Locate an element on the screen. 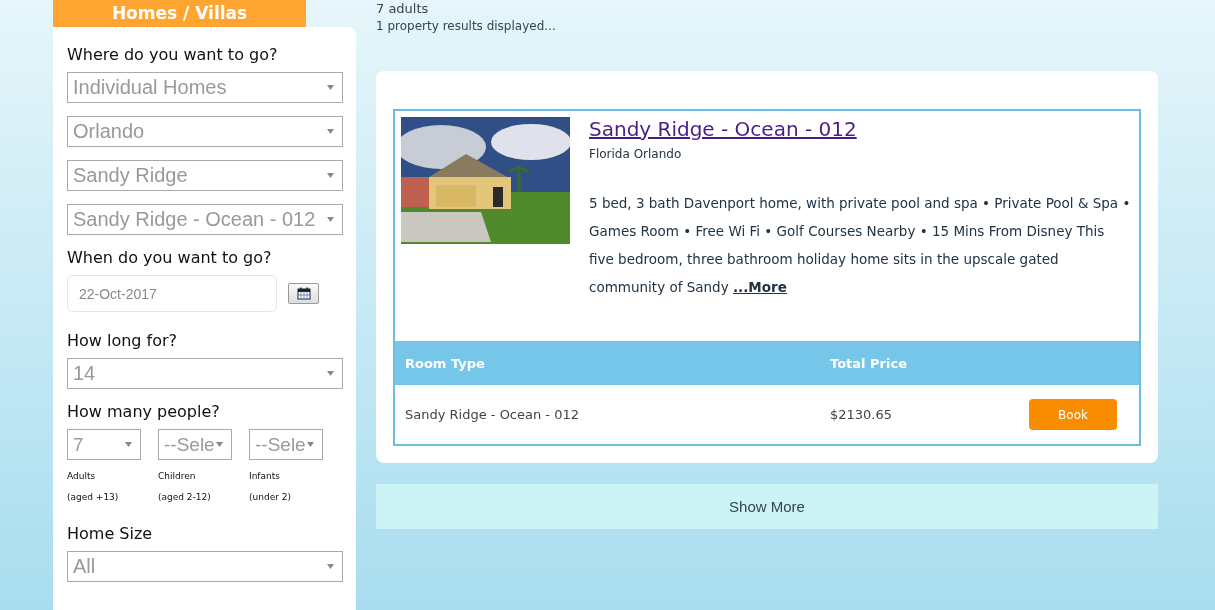 This screenshot has height=610, width=1215. dropdown: Orlando is located at coordinates (205, 131).